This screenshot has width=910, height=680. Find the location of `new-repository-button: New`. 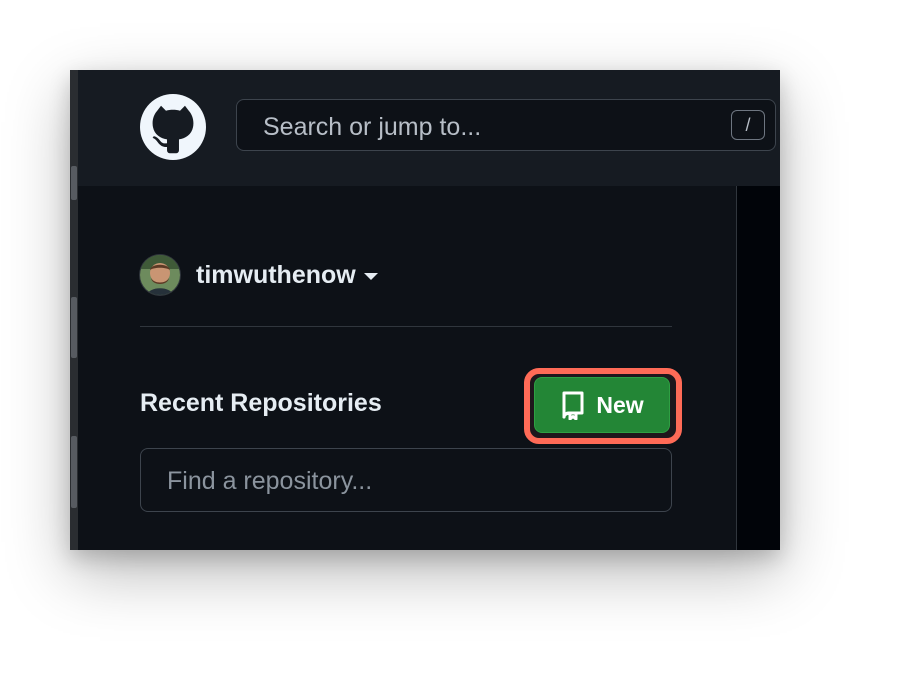

new-repository-button: New is located at coordinates (602, 405).